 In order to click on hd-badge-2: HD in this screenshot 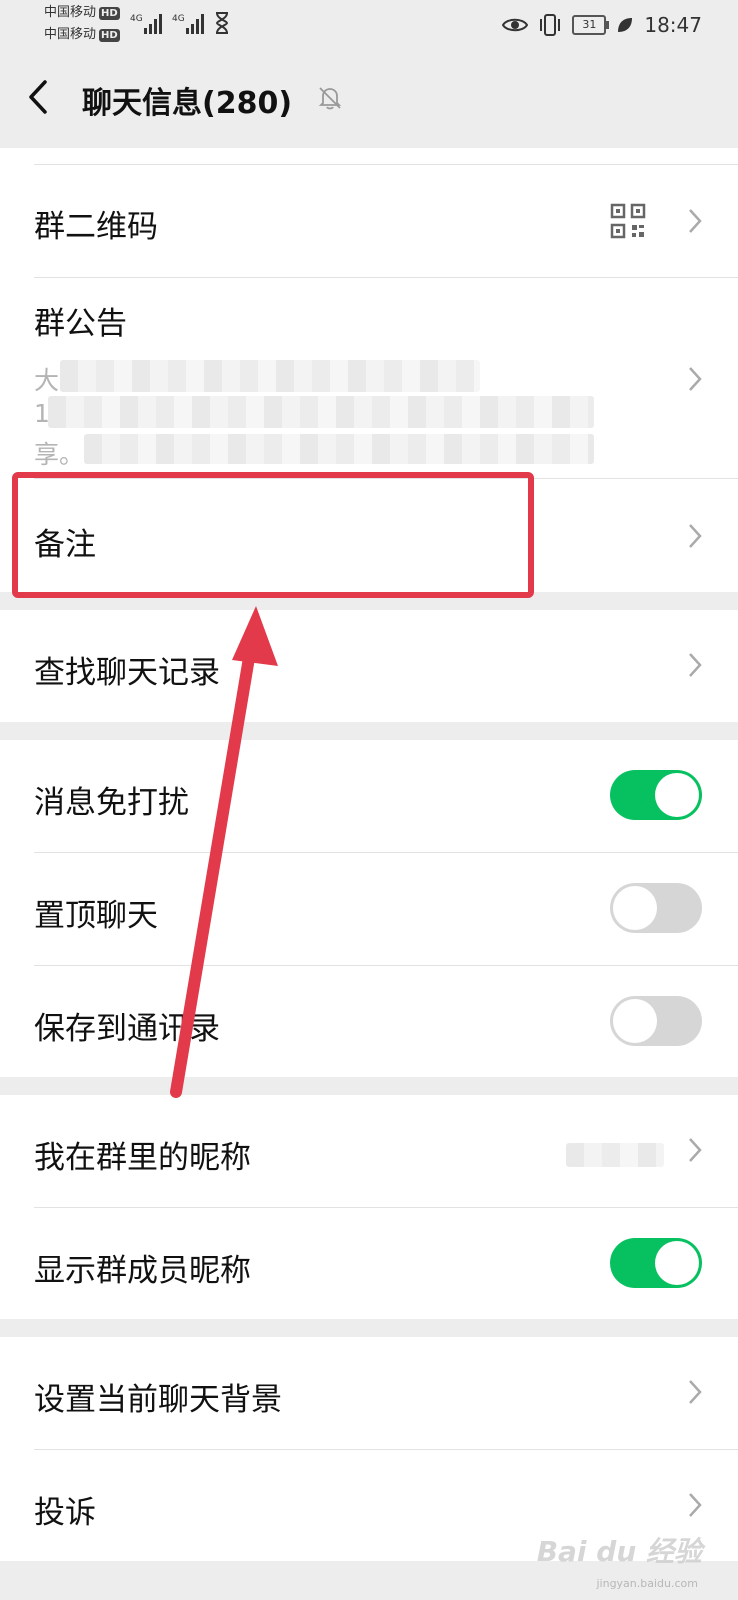, I will do `click(109, 35)`.